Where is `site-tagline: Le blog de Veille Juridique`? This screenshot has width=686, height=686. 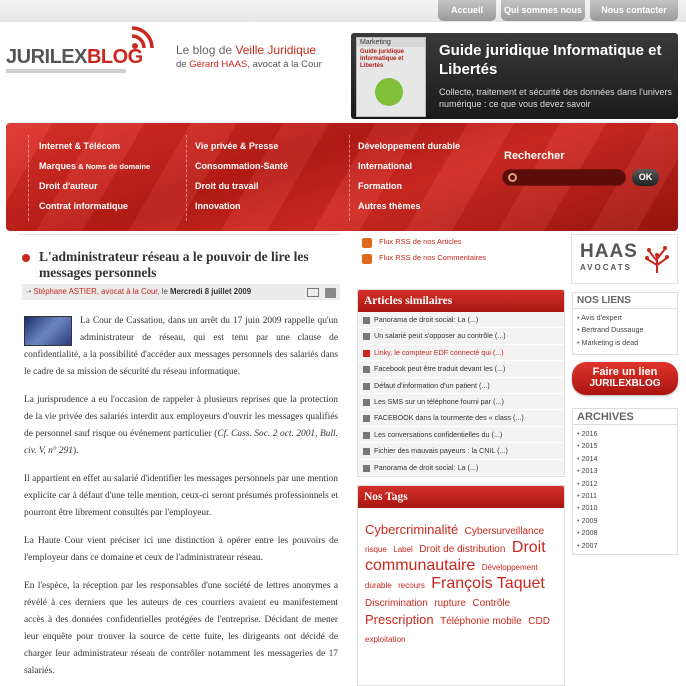
site-tagline: Le blog de Veille Juridique is located at coordinates (246, 50).